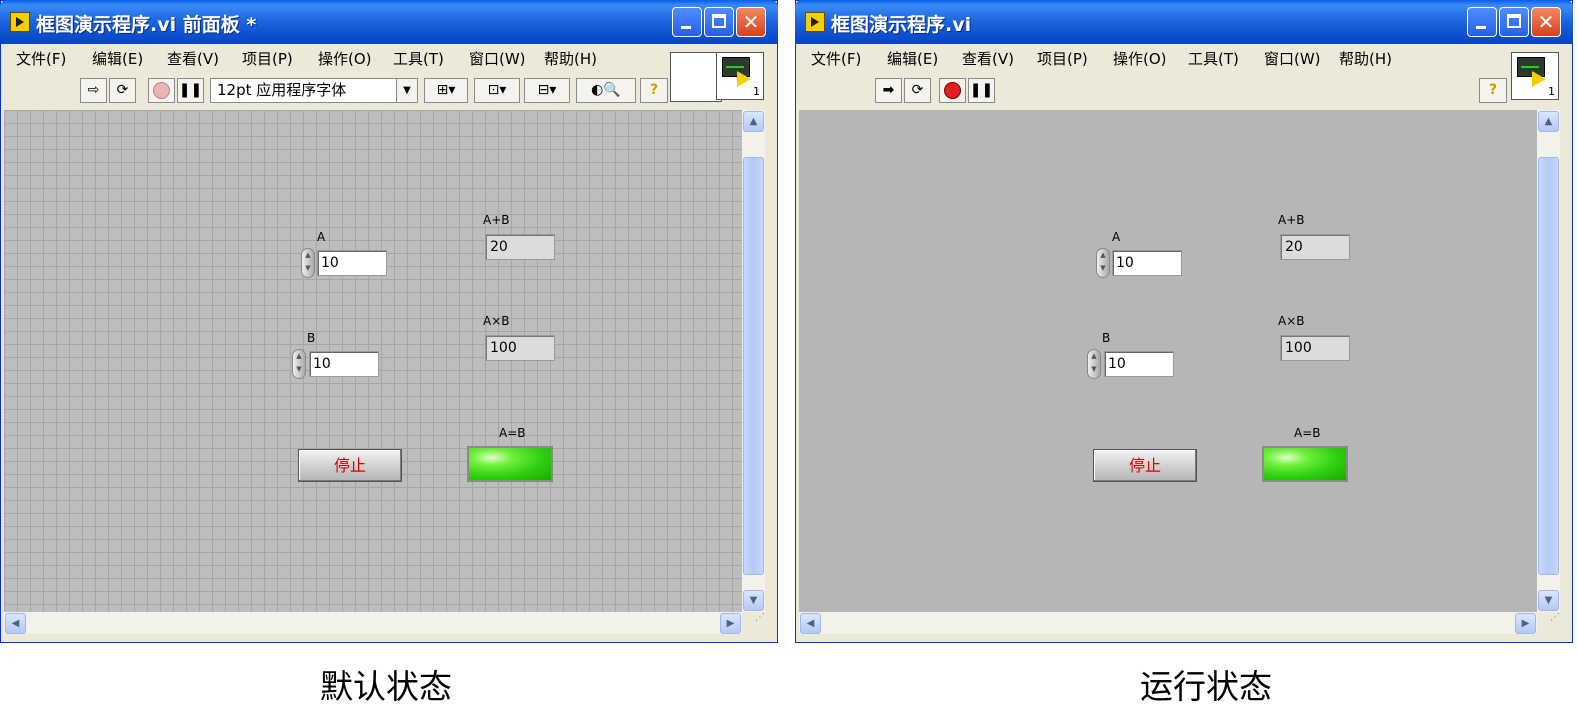 Image resolution: width=1578 pixels, height=708 pixels. I want to click on resize-objects-button: ⊟▾, so click(547, 90).